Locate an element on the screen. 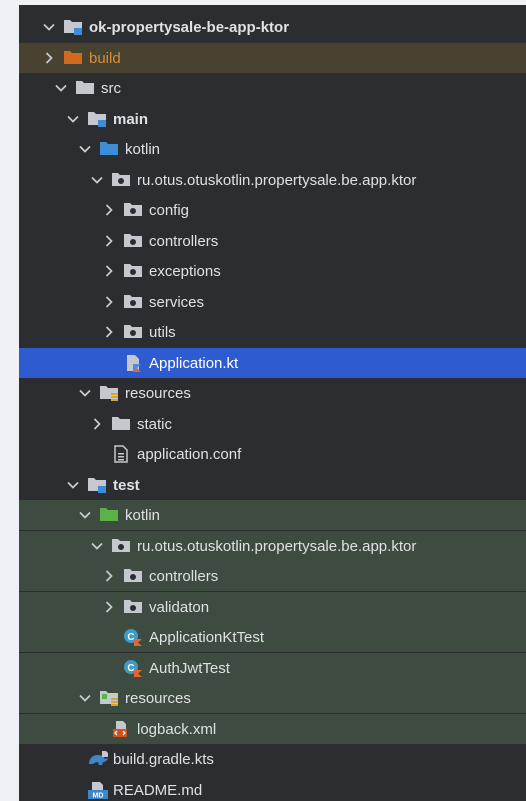  tree-node: ok-propertysale-be-app-ktor is located at coordinates (272, 27).